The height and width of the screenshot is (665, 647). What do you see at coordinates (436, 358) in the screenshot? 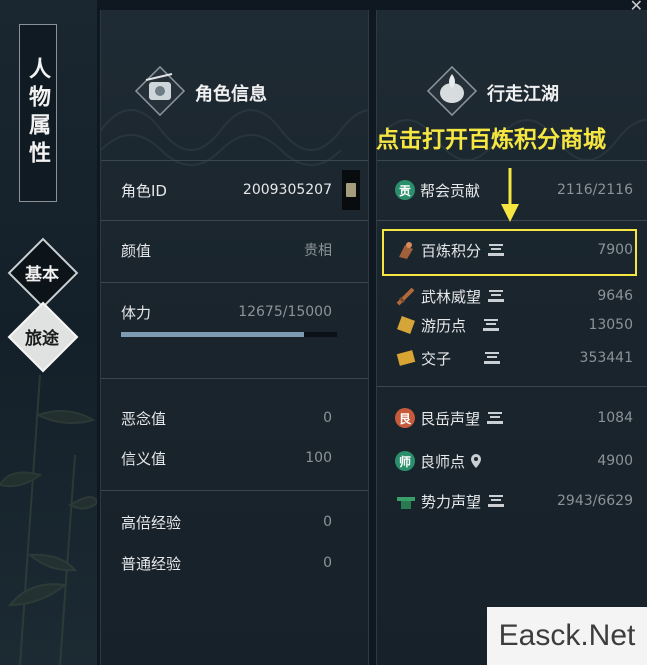
I see `jiaozi-label: 交子` at bounding box center [436, 358].